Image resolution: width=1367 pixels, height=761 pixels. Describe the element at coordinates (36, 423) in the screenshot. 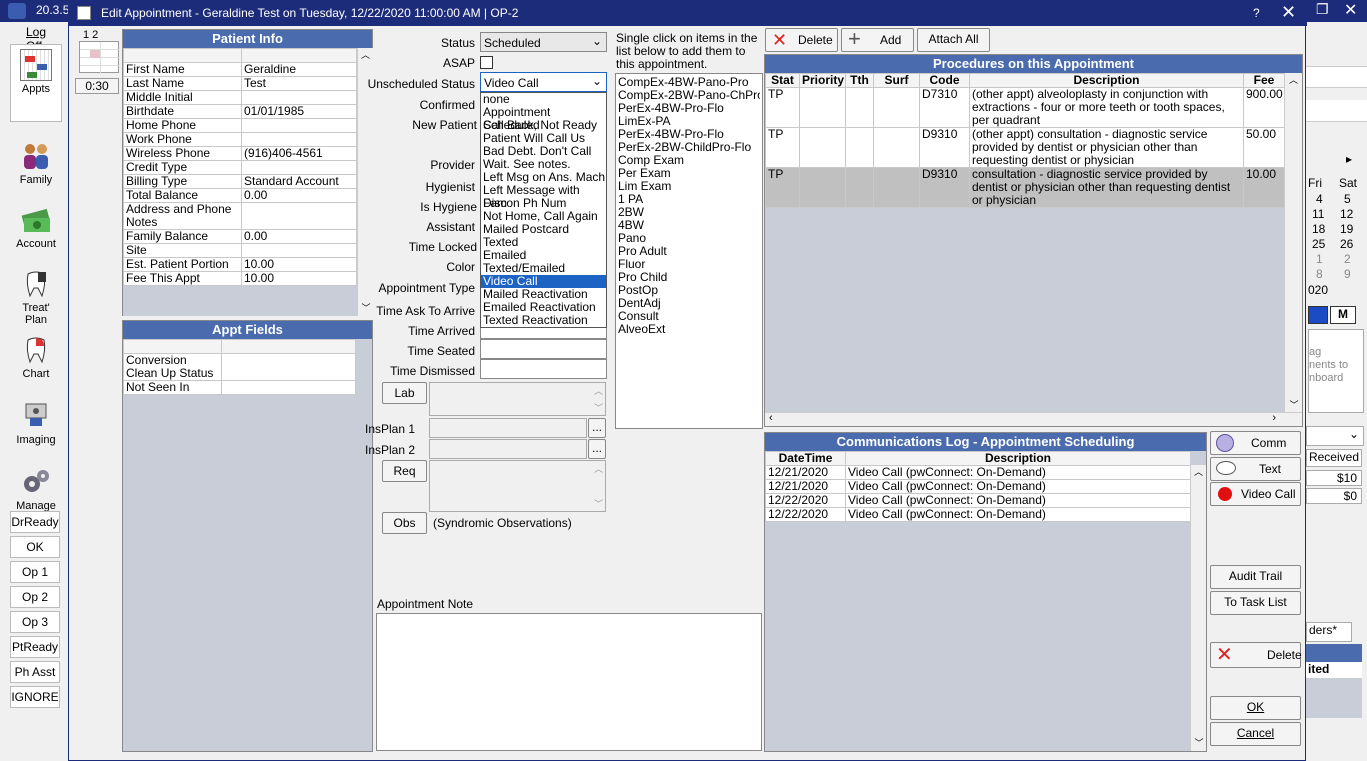

I see `module-imaging: Imaging` at that location.